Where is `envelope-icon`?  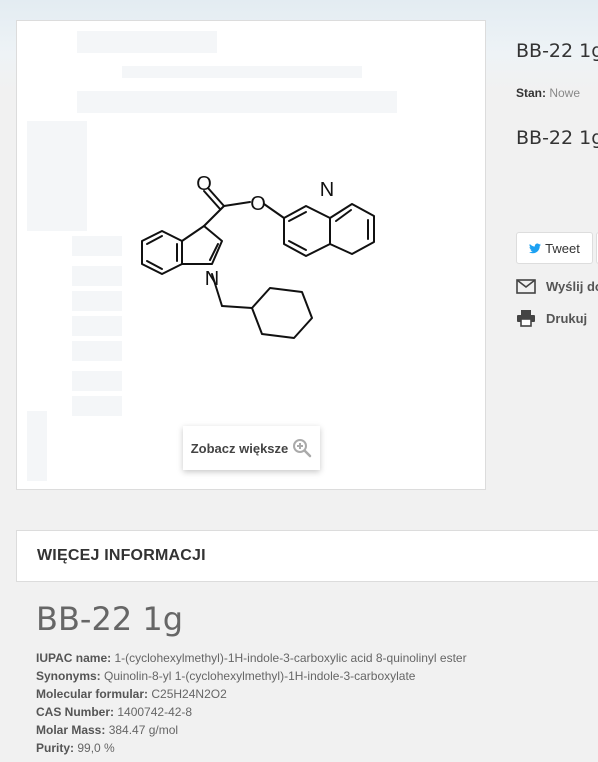 envelope-icon is located at coordinates (526, 286).